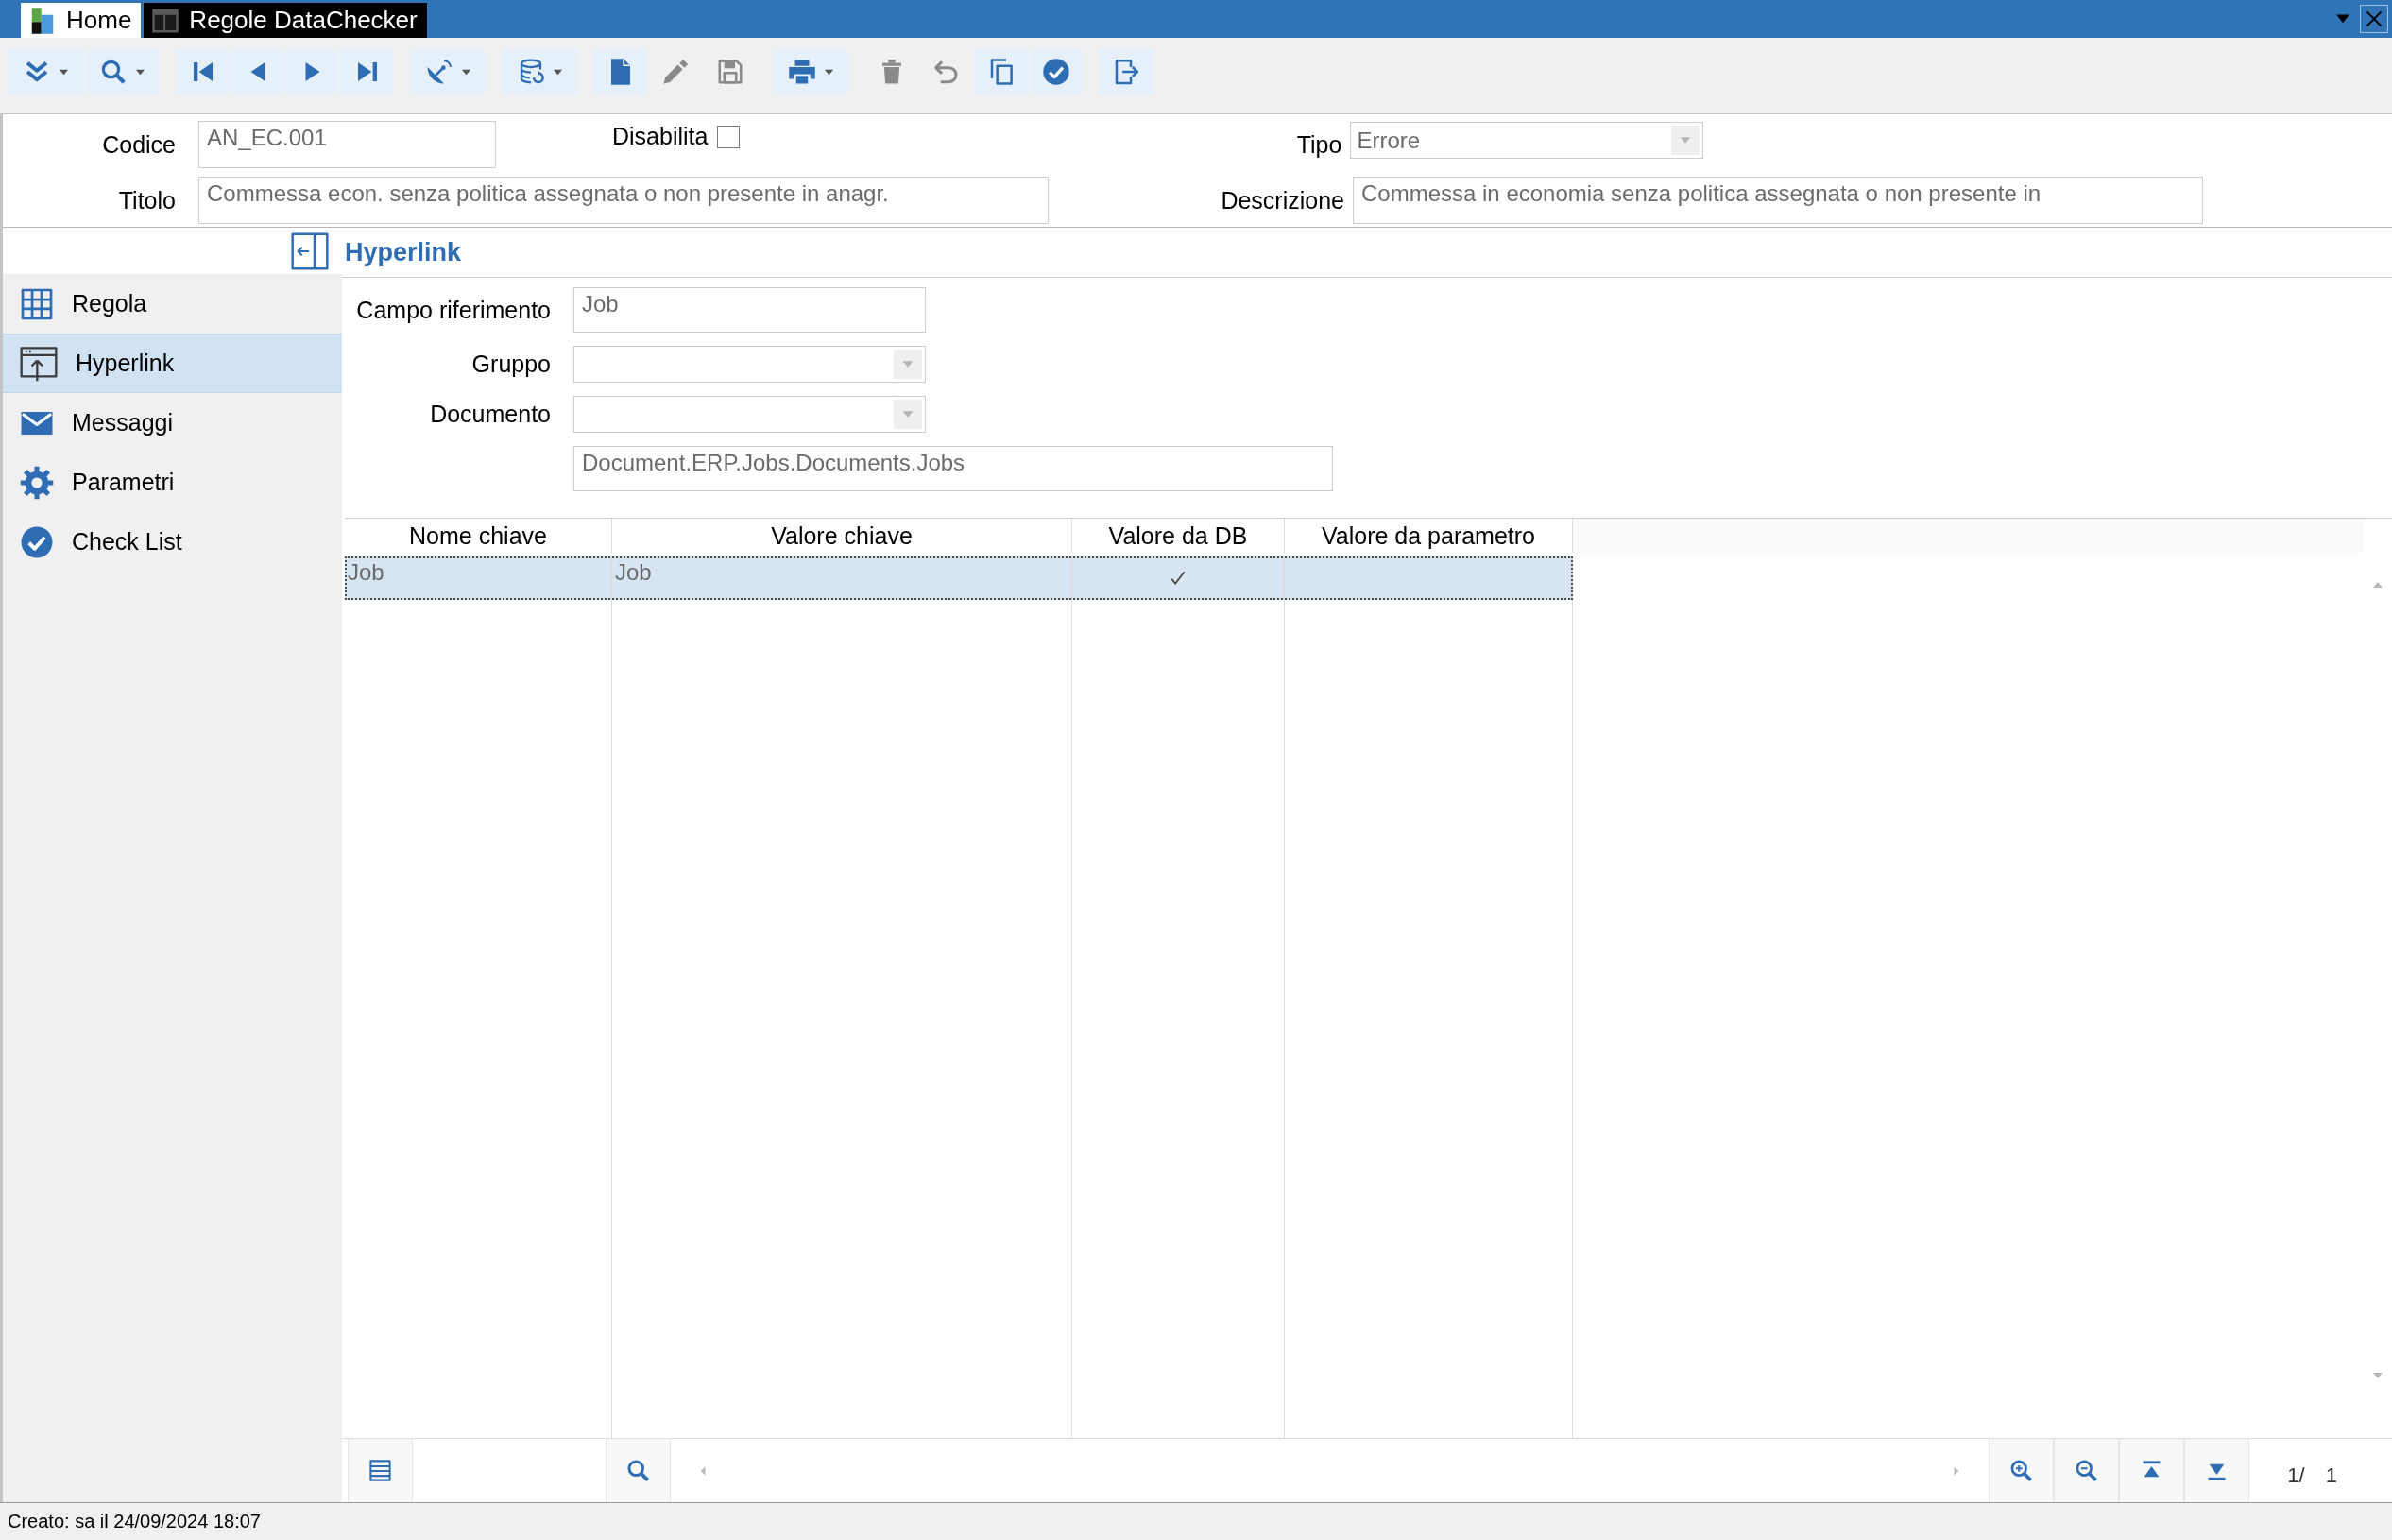 Image resolution: width=2392 pixels, height=1540 pixels. What do you see at coordinates (147, 200) in the screenshot?
I see `field-label: Titolo` at bounding box center [147, 200].